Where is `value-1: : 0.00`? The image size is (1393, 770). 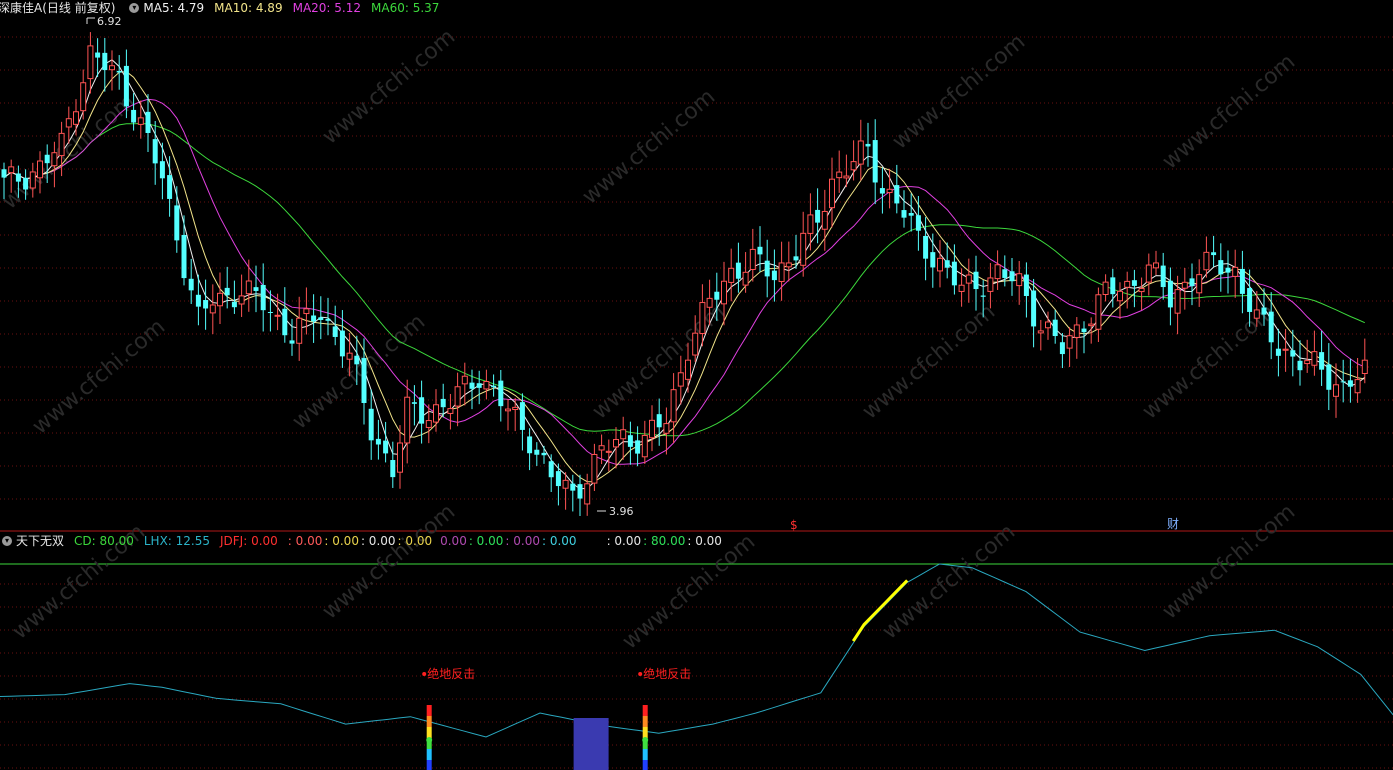 value-1: : 0.00 is located at coordinates (305, 541).